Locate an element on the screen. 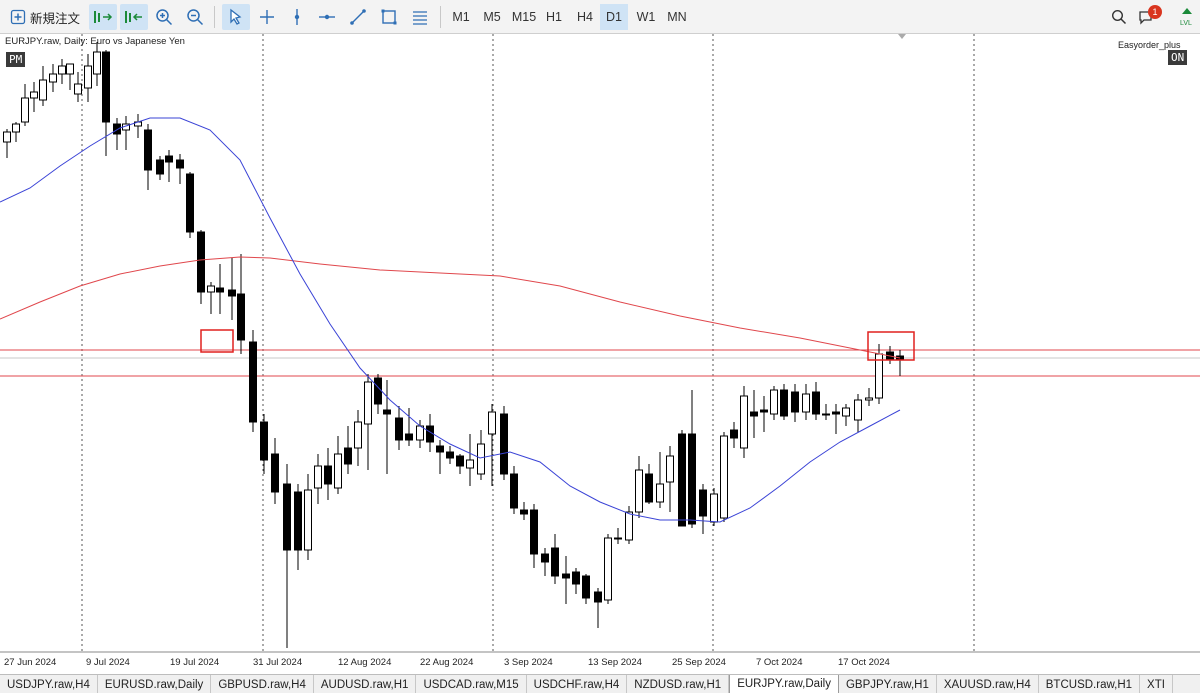  search-icon is located at coordinates (1119, 17).